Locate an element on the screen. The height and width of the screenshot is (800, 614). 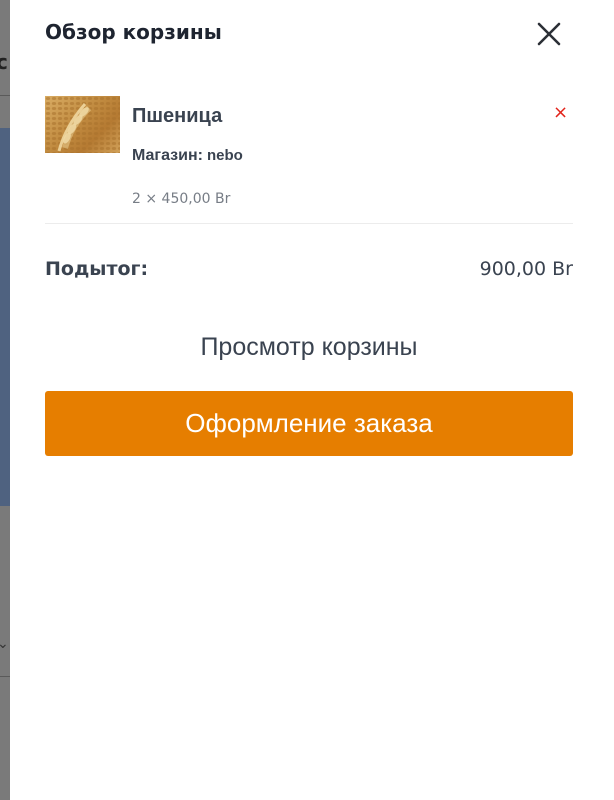
chevron-down-icon: ⌄ is located at coordinates (4, 644).